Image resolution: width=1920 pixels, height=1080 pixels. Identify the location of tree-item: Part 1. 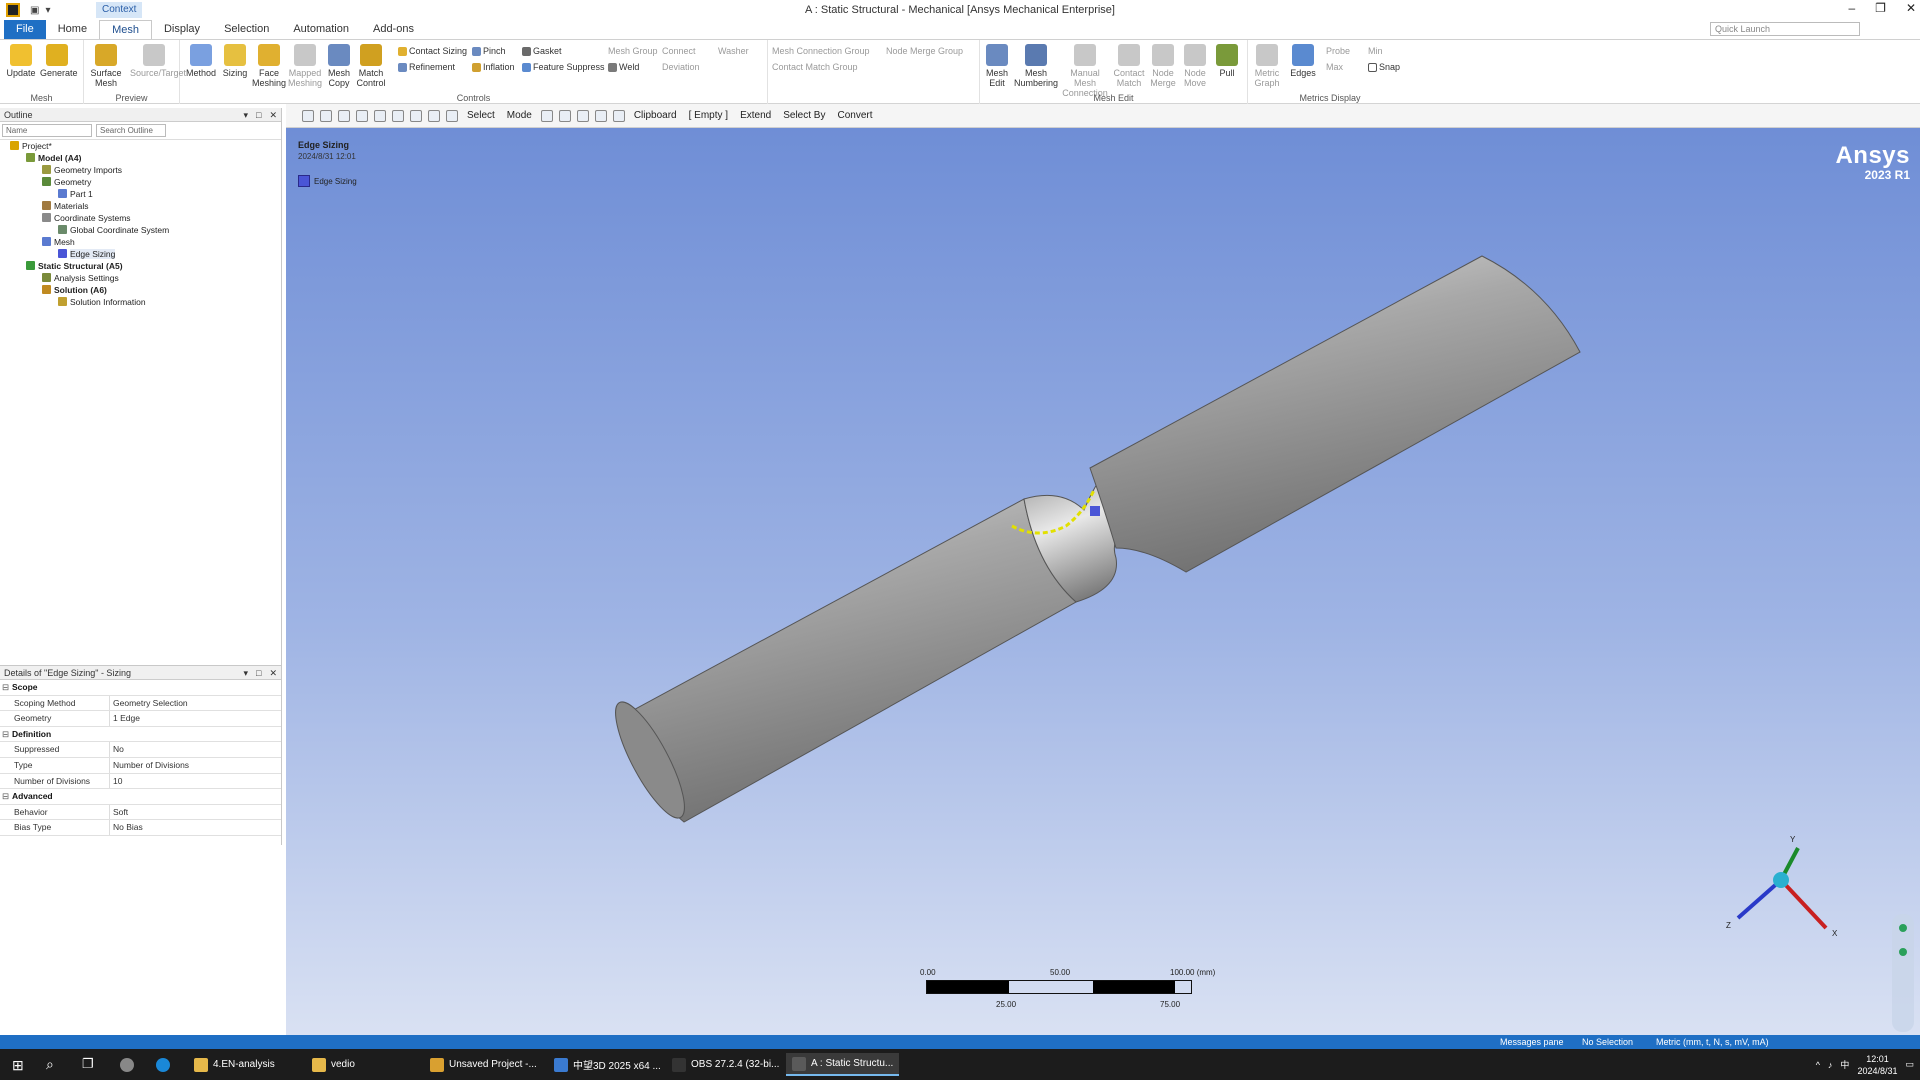
(140, 194).